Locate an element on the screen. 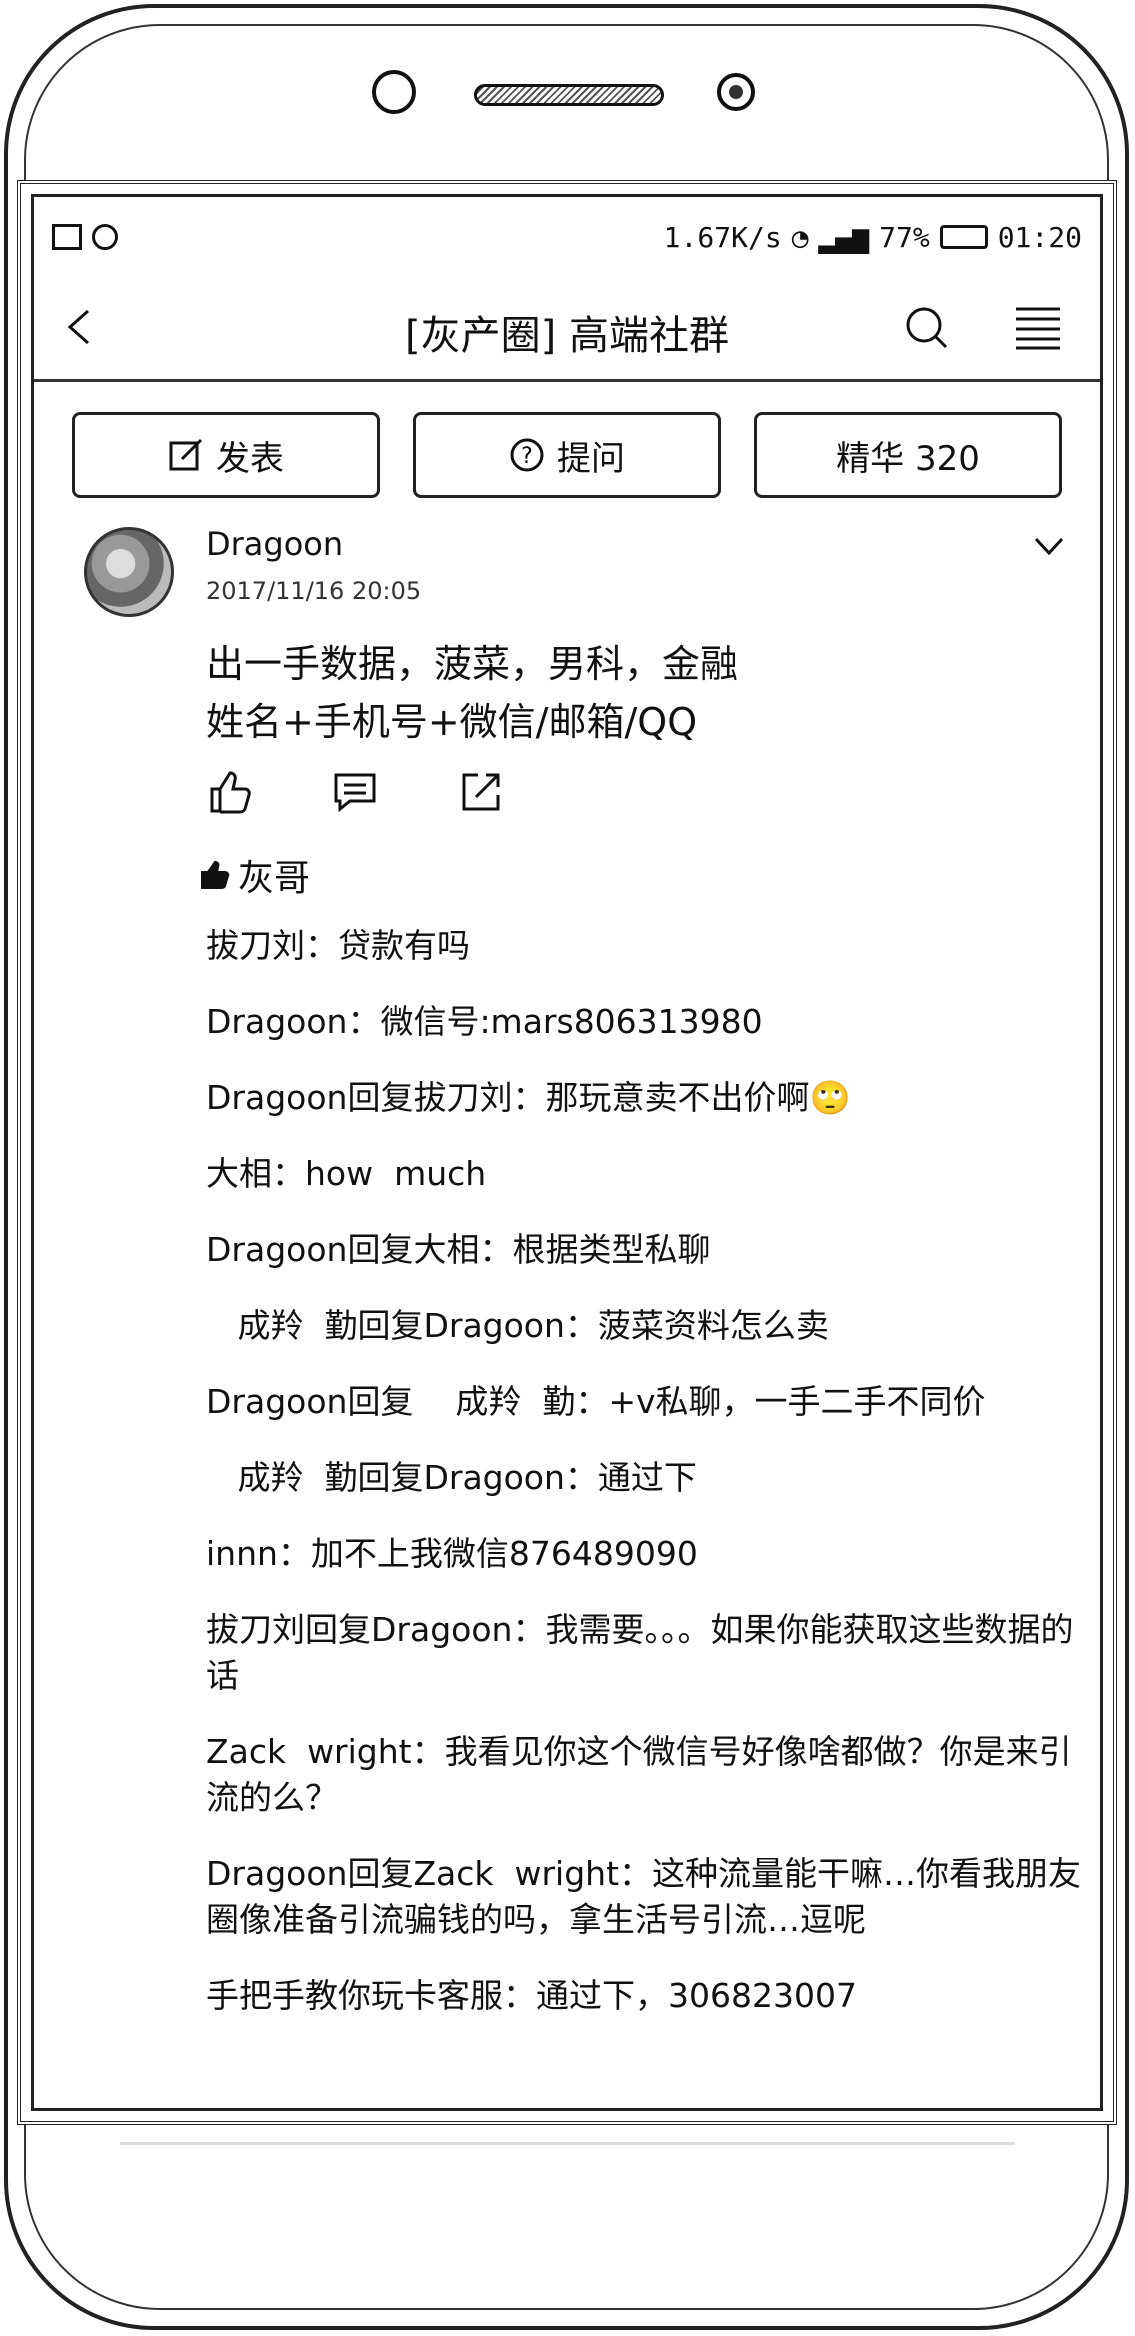  question-icon: ? is located at coordinates (527, 455).